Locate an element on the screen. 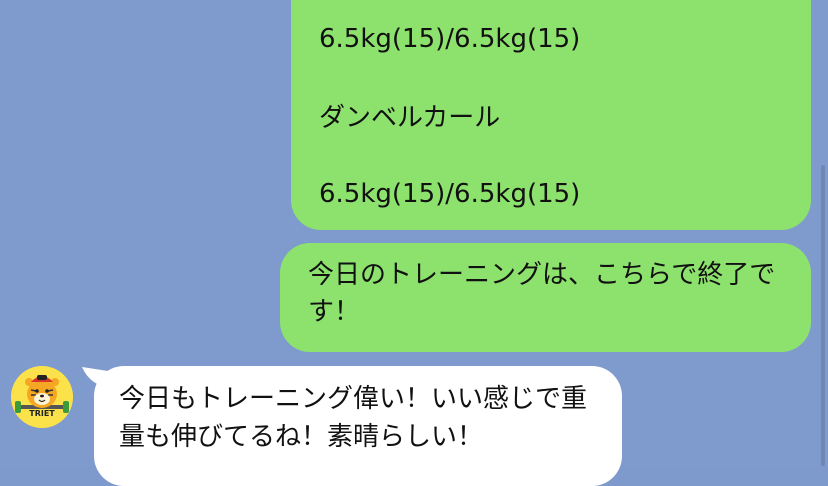 The width and height of the screenshot is (828, 486). tiger-mascot-icon is located at coordinates (42, 397).